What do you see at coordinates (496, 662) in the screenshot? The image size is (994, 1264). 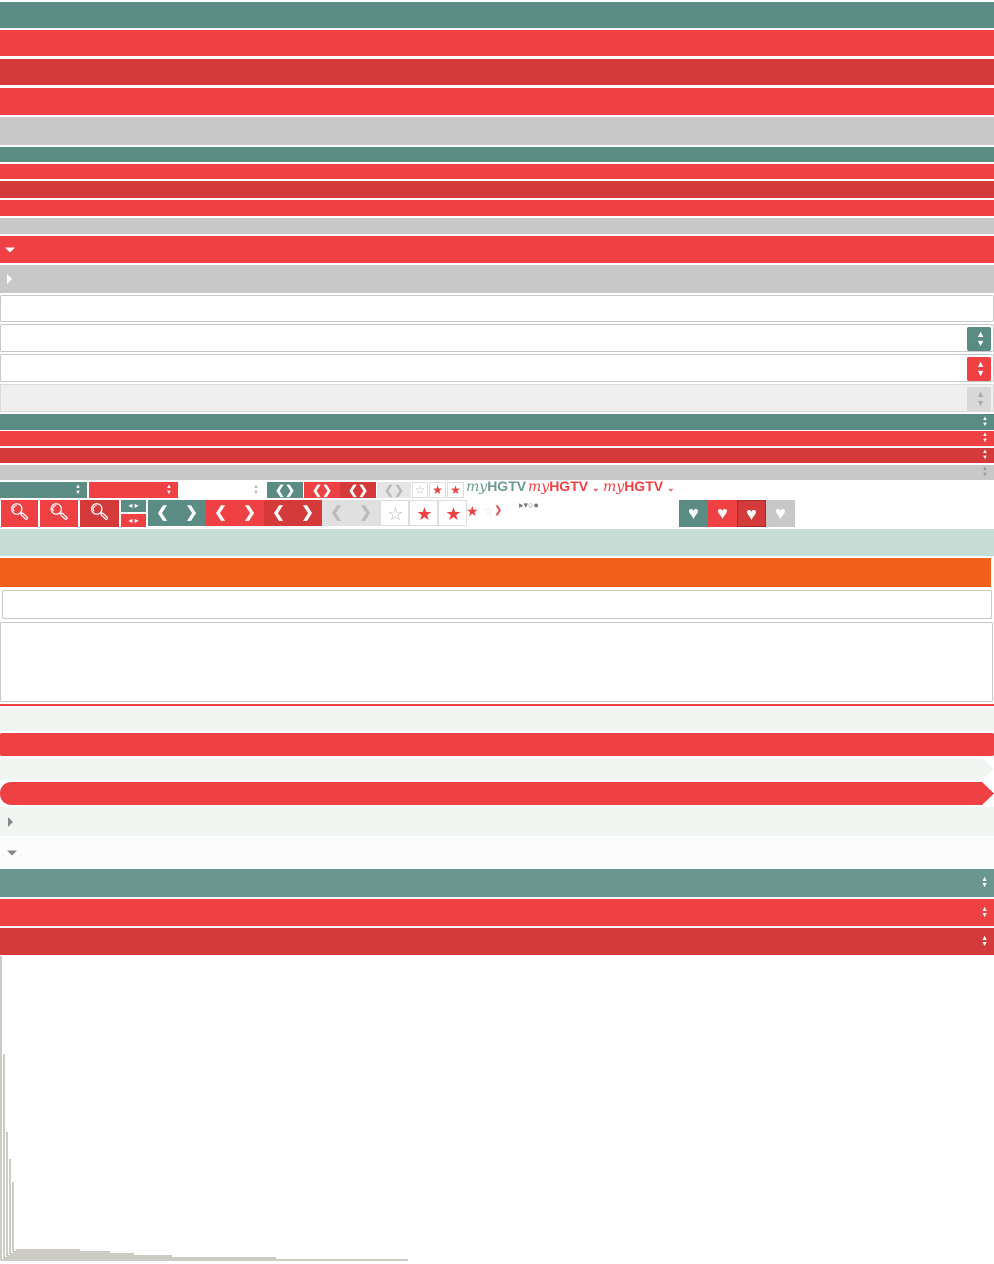 I see `textarea-field` at bounding box center [496, 662].